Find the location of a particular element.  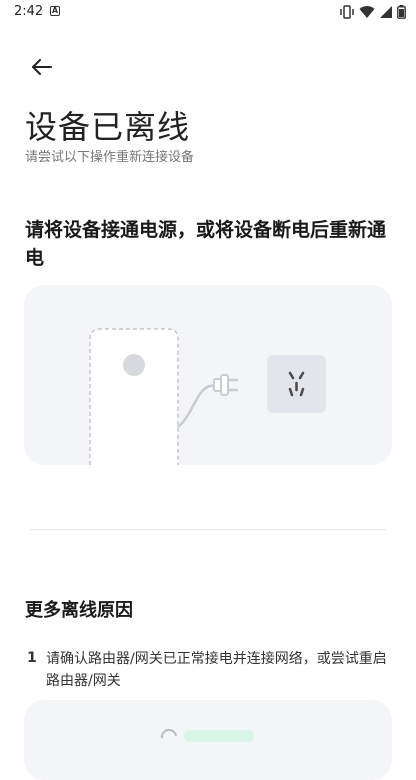

plug-icon is located at coordinates (207, 401).